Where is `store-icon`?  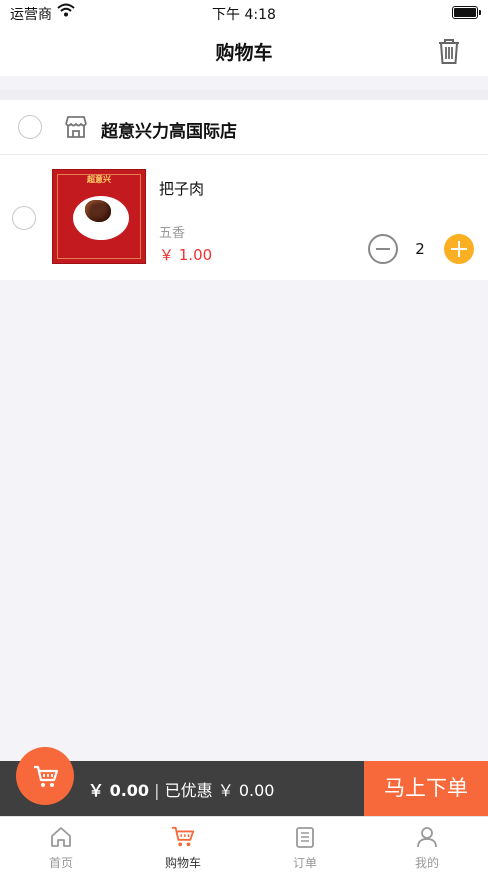
store-icon is located at coordinates (76, 127).